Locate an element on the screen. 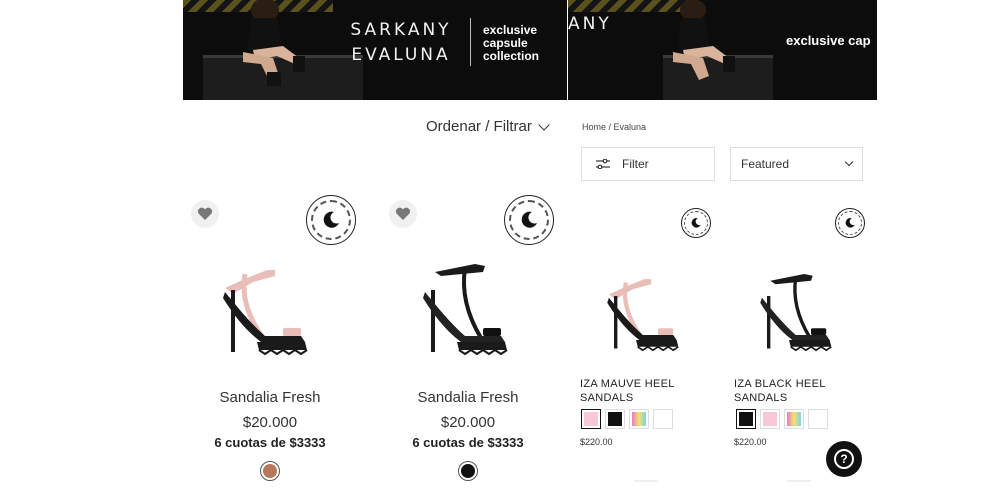 The image size is (992, 496). color-swatch-brown is located at coordinates (270, 471).